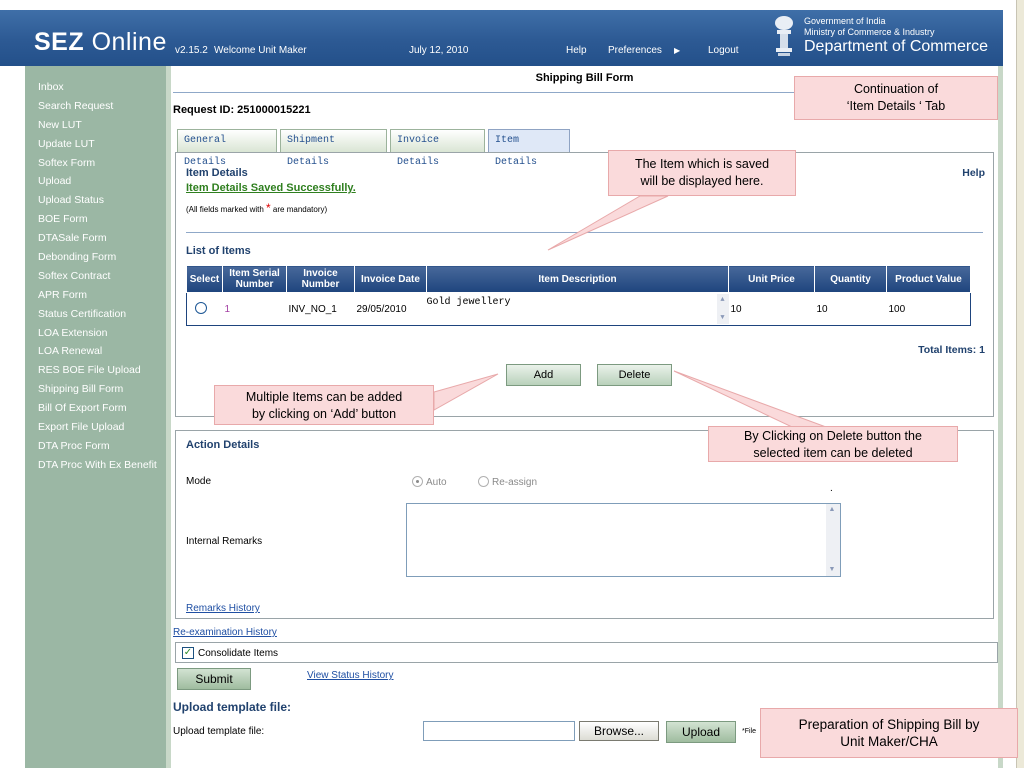 The height and width of the screenshot is (768, 1024). I want to click on header-help-link: Help, so click(576, 50).